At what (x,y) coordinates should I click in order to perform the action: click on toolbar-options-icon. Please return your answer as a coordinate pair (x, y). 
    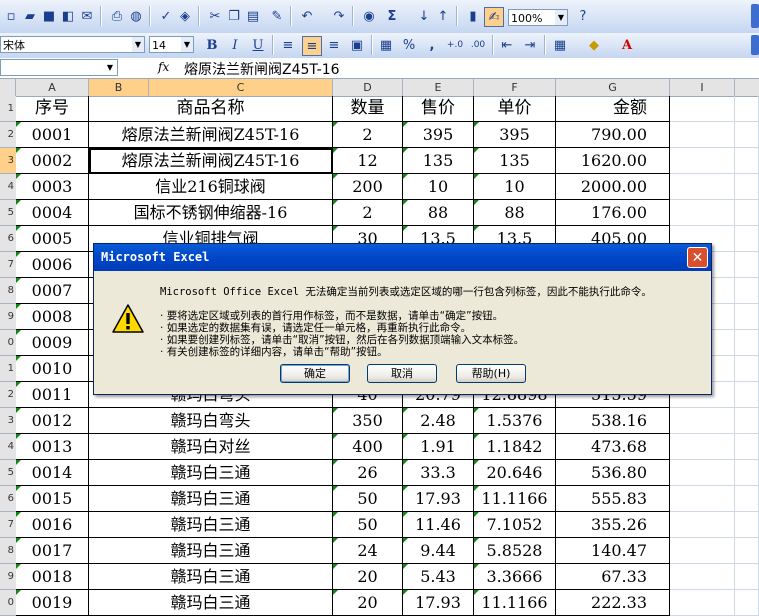
    Looking at the image, I should click on (755, 45).